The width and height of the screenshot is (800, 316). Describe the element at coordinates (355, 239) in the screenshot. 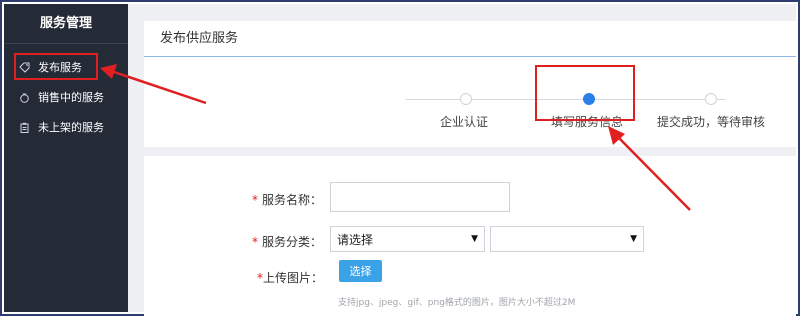

I see `category-select-value: 请选择` at that location.